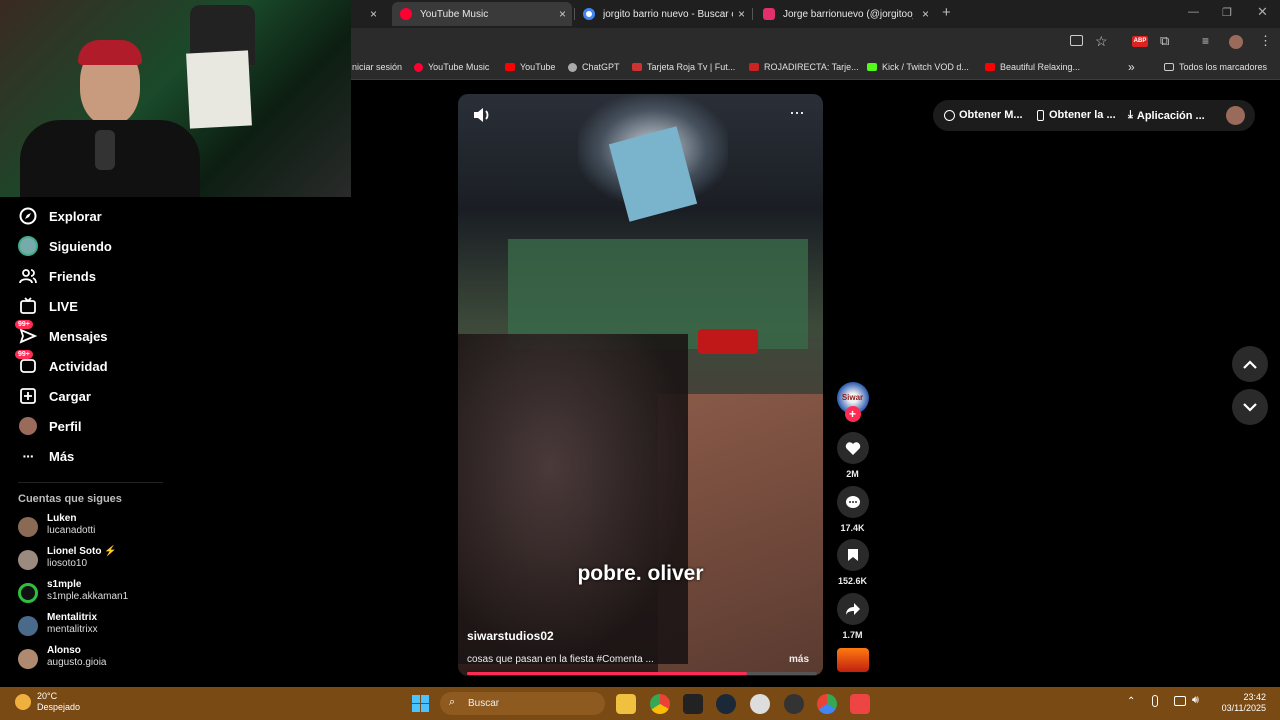 The image size is (1280, 720). What do you see at coordinates (530, 67) in the screenshot?
I see `bookmark-item: YouTube` at bounding box center [530, 67].